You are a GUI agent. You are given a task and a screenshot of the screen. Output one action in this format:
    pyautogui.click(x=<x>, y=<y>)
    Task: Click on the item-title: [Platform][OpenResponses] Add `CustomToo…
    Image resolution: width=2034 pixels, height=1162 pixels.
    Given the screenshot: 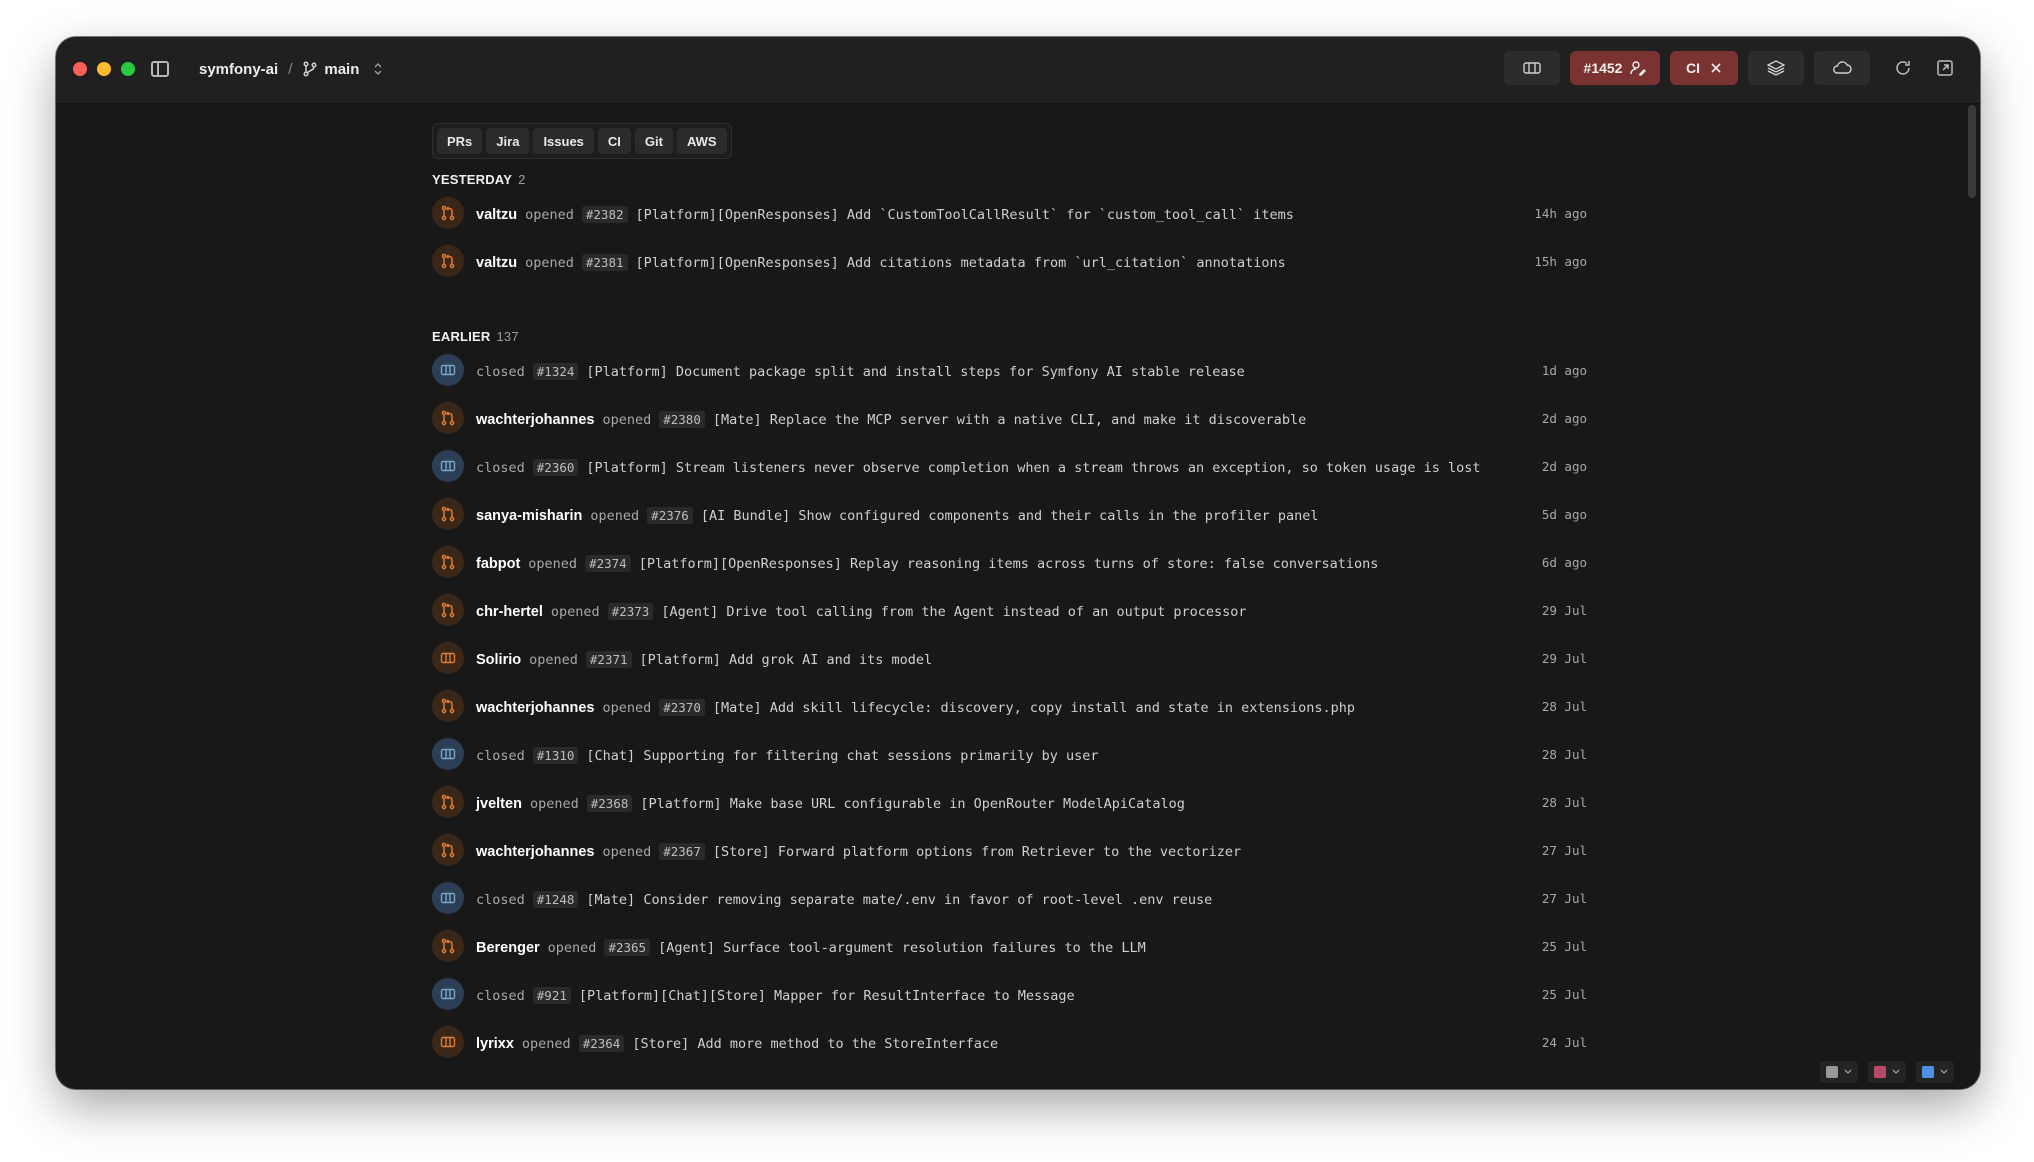 What is the action you would take?
    pyautogui.click(x=965, y=215)
    